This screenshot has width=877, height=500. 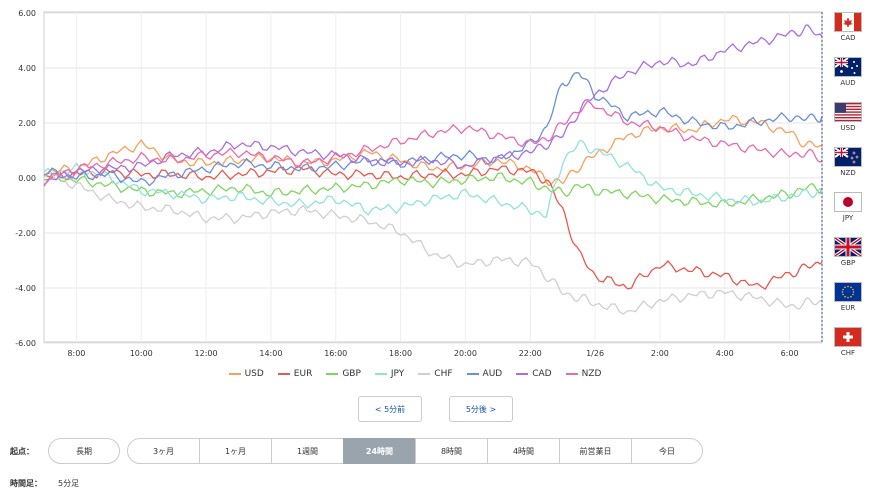 I want to click on x-tick-label: 20:00, so click(x=465, y=353).